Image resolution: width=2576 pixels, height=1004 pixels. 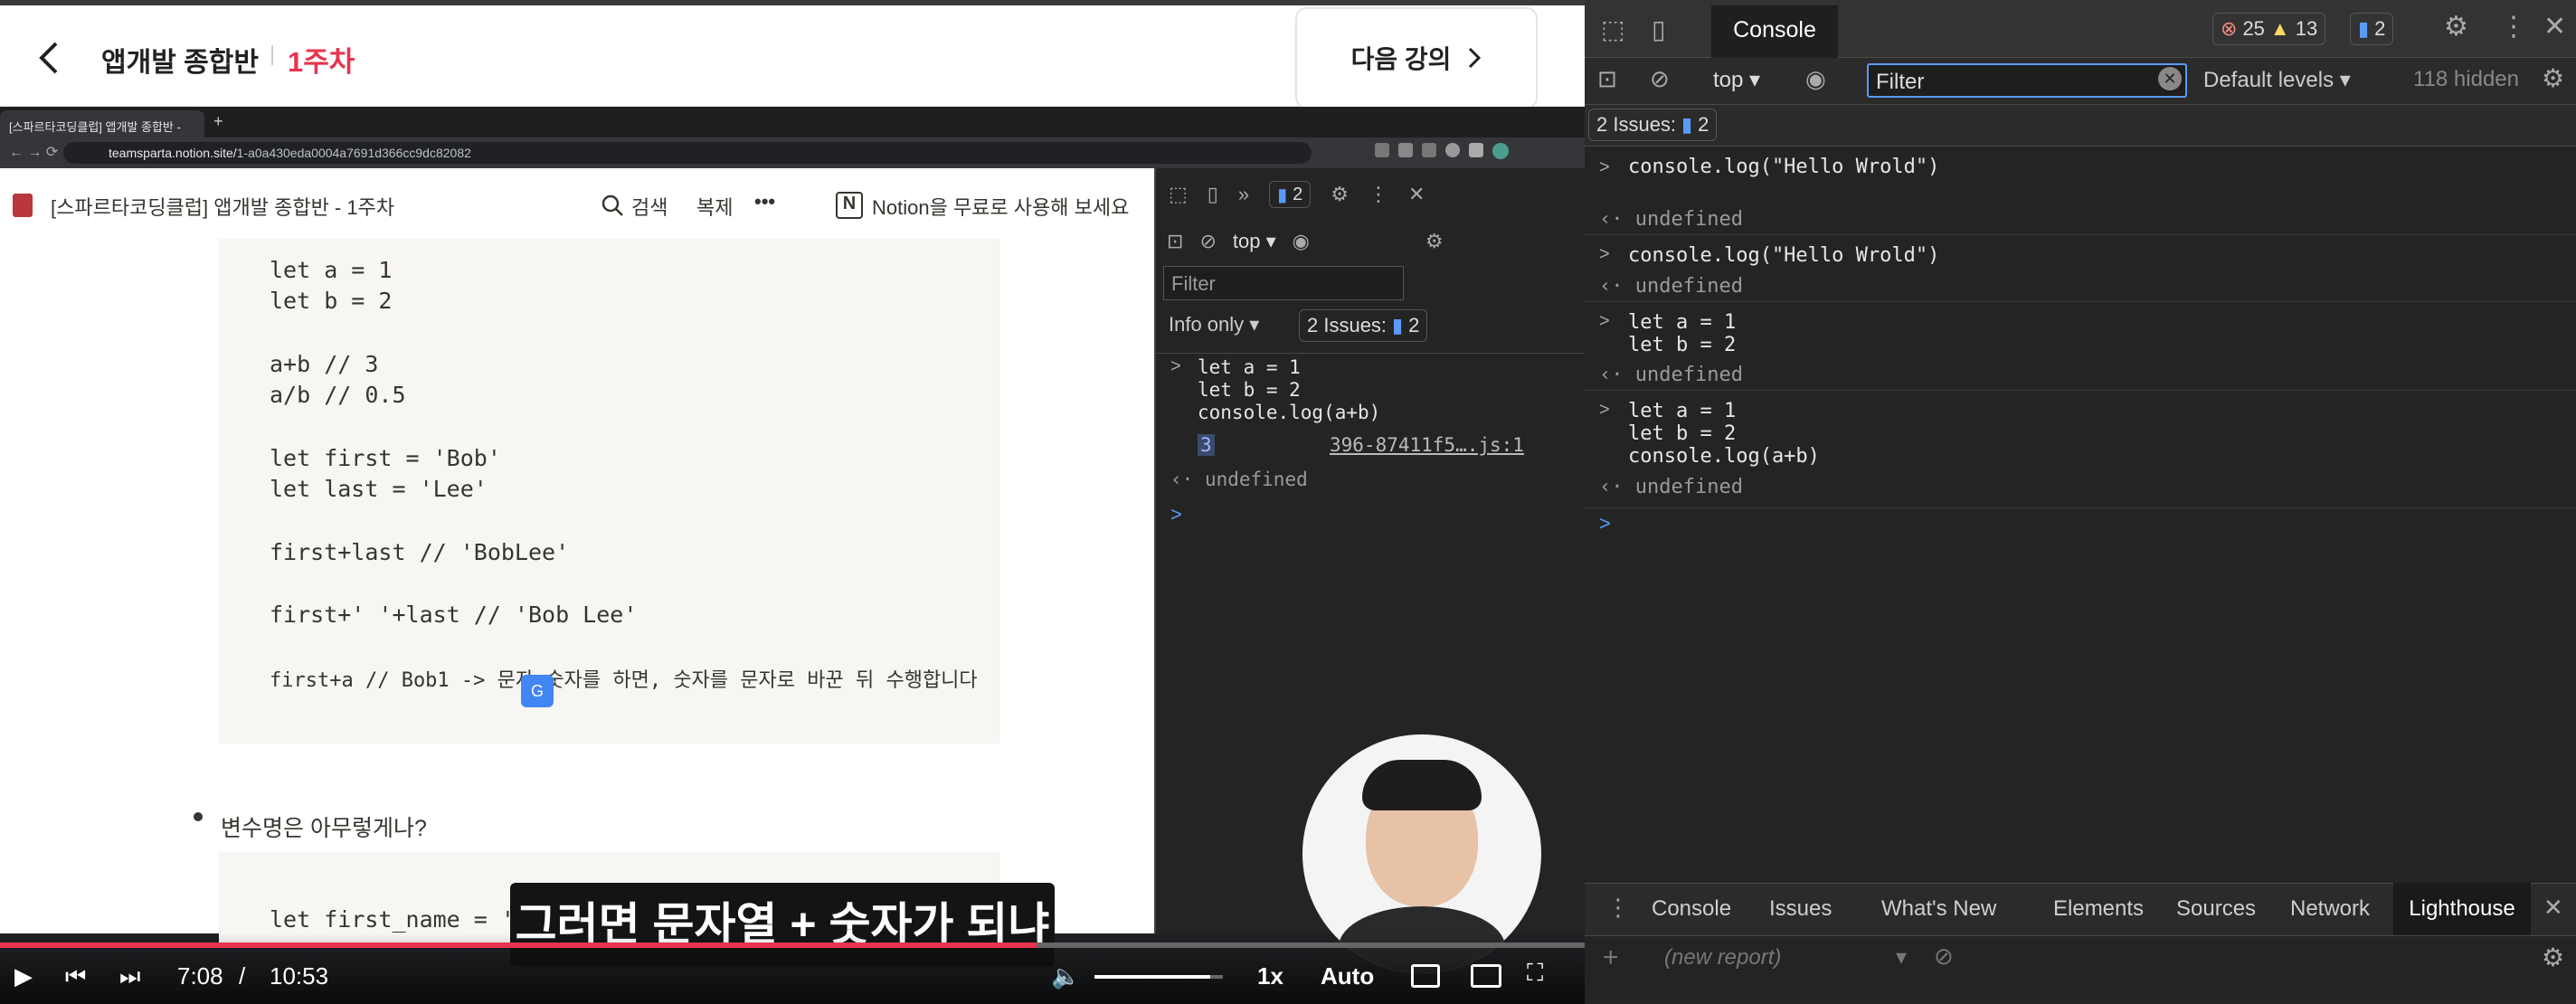 I want to click on duplicate-button: 복제, so click(x=714, y=206).